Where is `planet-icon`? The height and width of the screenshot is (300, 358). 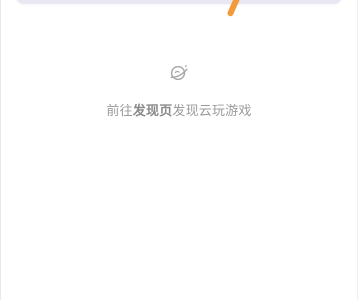
planet-icon is located at coordinates (179, 73).